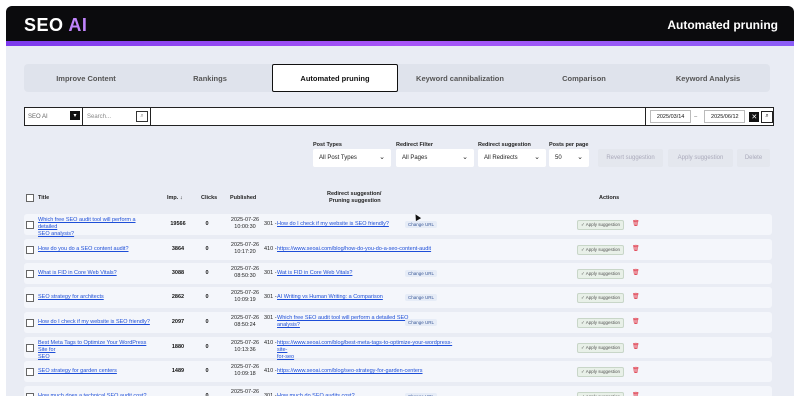  I want to click on date-from-input: 2025/03/14, so click(671, 116).